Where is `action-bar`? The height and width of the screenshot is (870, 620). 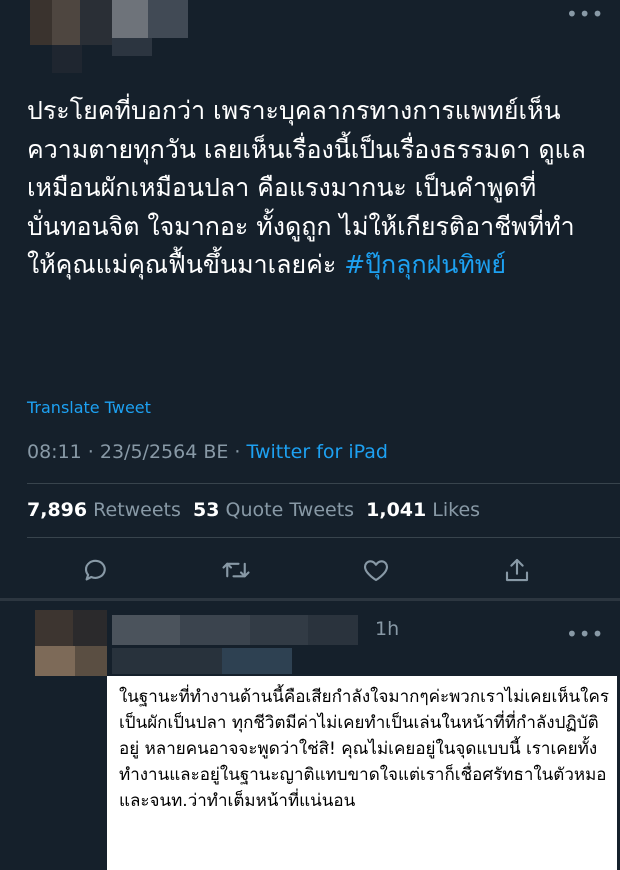
action-bar is located at coordinates (310, 570).